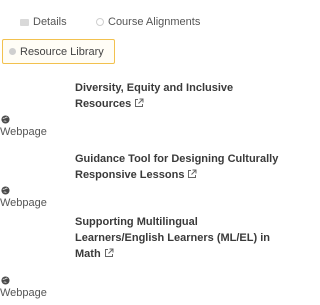 Image resolution: width=320 pixels, height=305 pixels. Describe the element at coordinates (100, 22) in the screenshot. I see `alignment-icon` at that location.